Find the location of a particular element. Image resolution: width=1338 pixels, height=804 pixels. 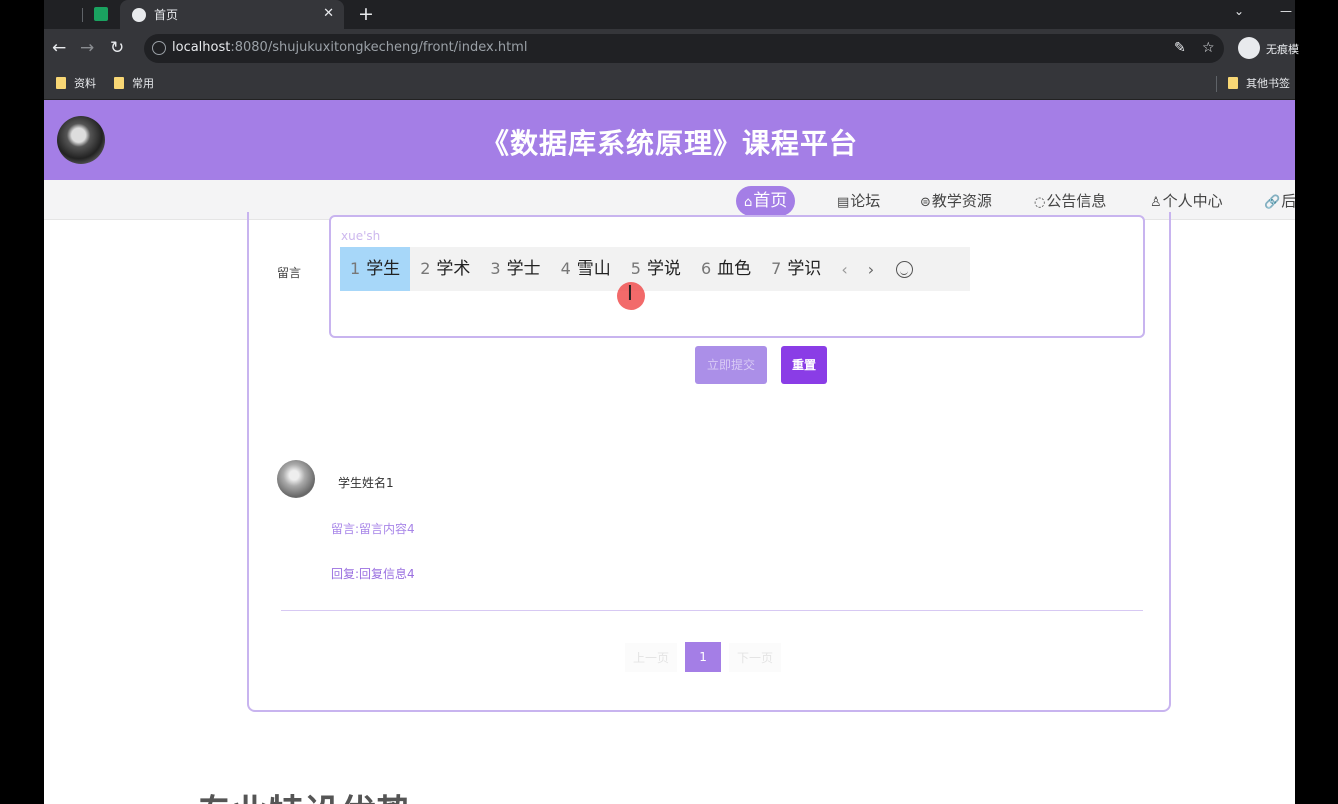

ime-candidate: 3 学士 is located at coordinates (515, 269).